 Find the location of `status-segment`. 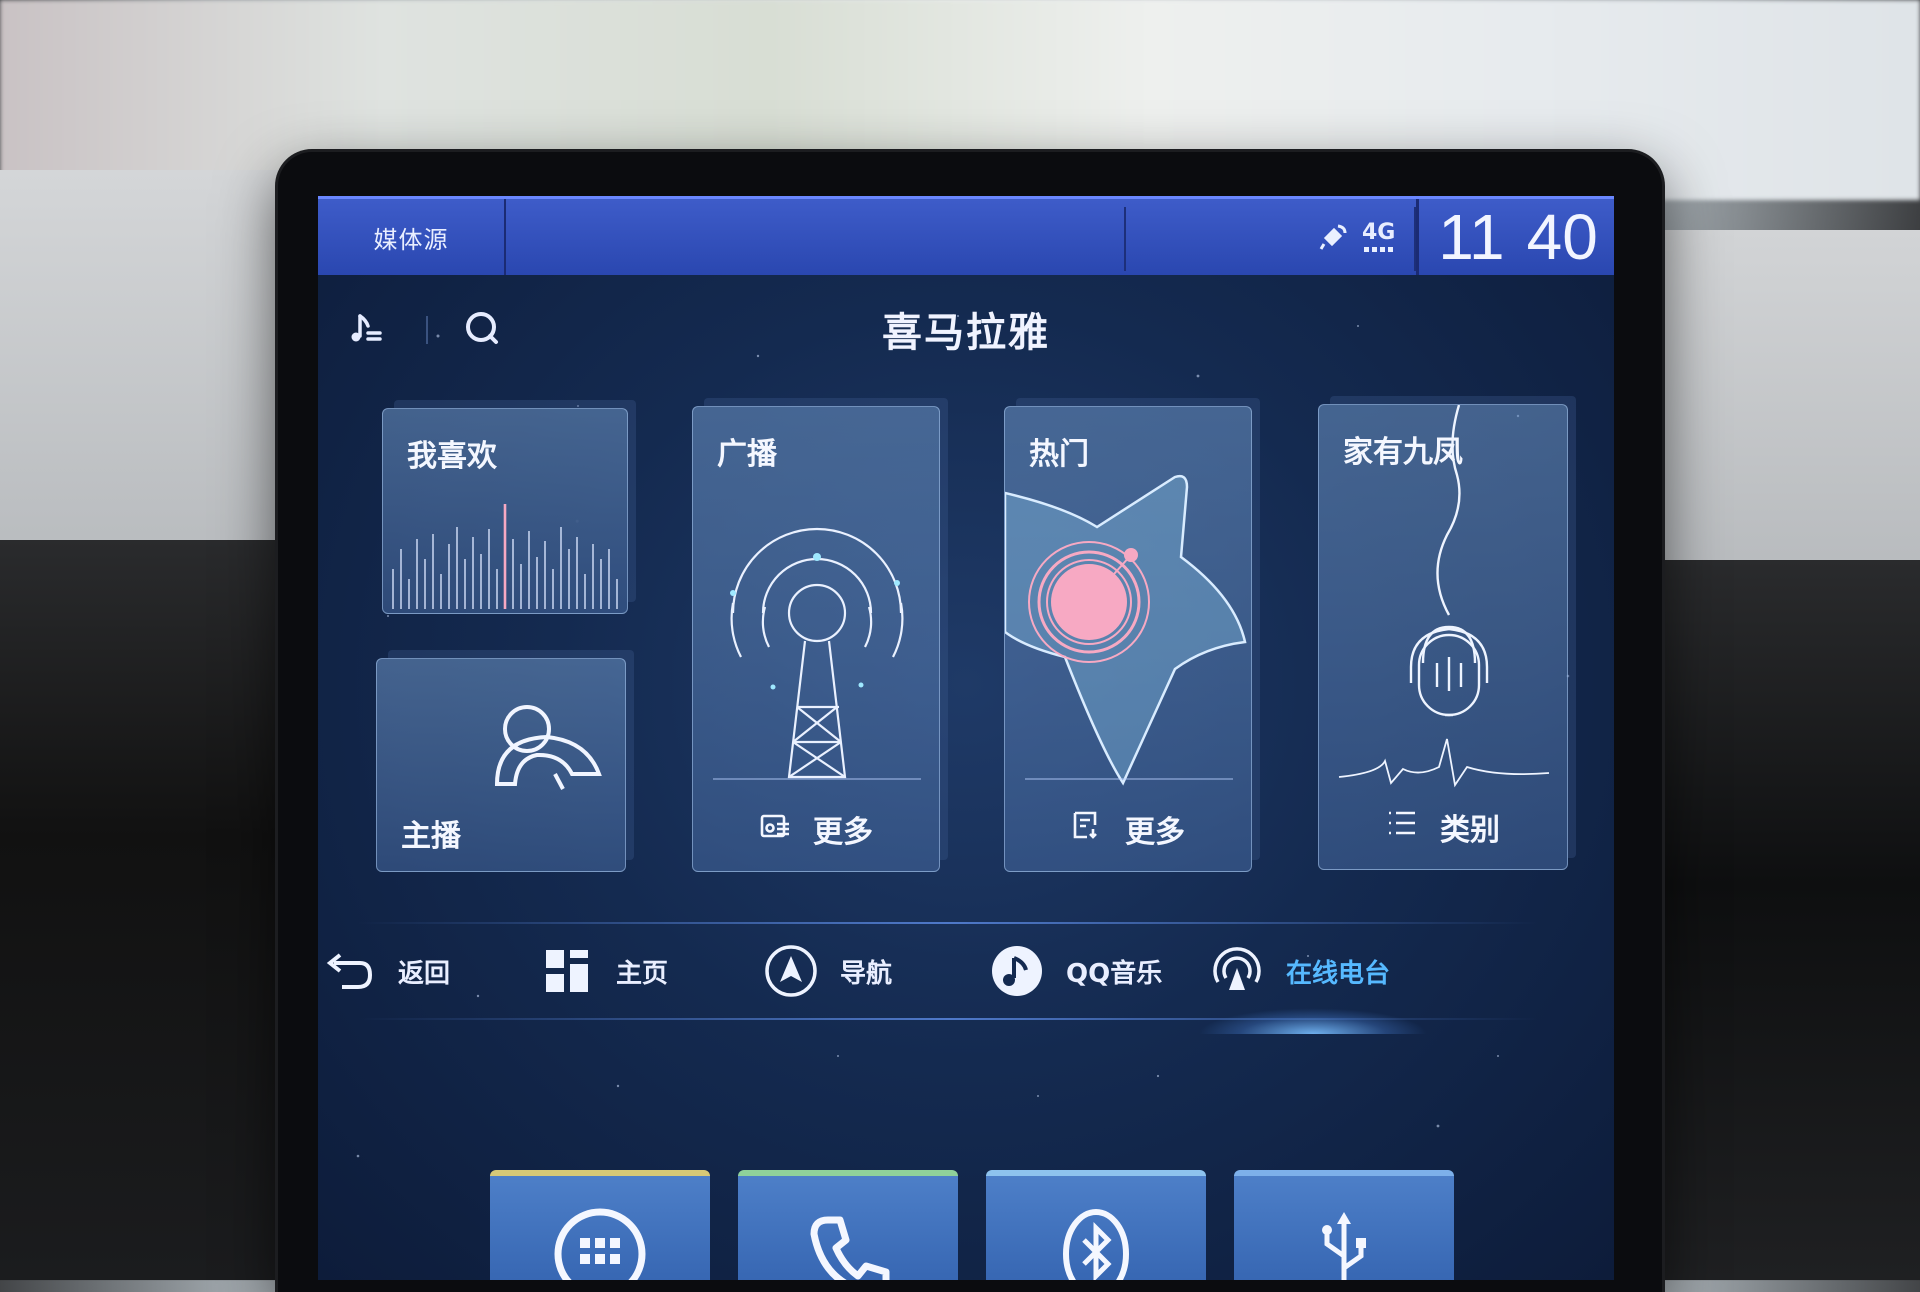

status-segment is located at coordinates (815, 239).